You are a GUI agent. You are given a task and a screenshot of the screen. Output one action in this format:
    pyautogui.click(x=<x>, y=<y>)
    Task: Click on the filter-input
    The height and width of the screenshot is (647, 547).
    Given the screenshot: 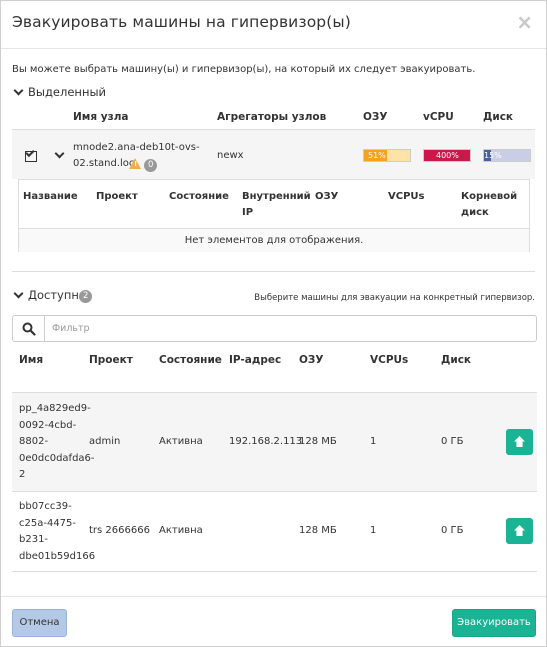 What is the action you would take?
    pyautogui.click(x=284, y=328)
    